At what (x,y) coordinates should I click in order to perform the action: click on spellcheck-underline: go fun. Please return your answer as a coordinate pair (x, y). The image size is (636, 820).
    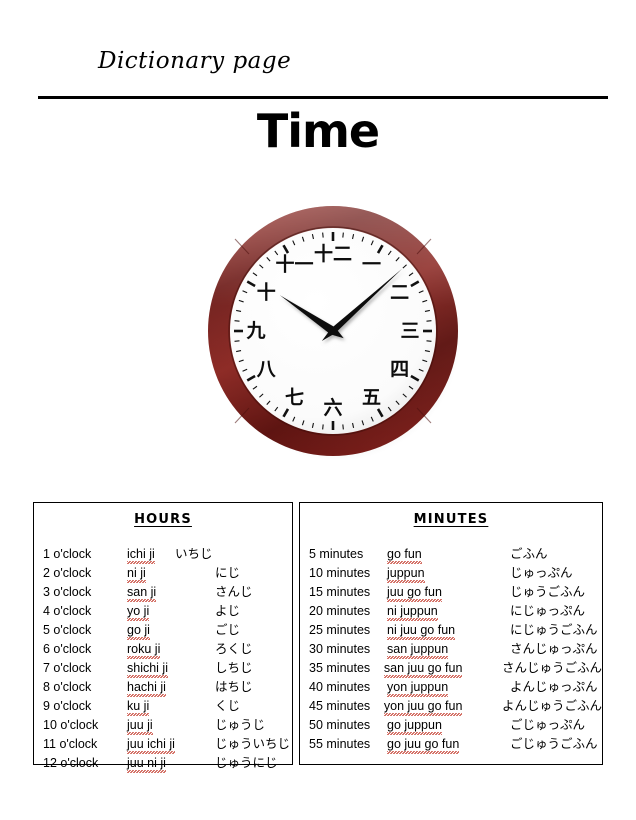
    Looking at the image, I should click on (404, 555).